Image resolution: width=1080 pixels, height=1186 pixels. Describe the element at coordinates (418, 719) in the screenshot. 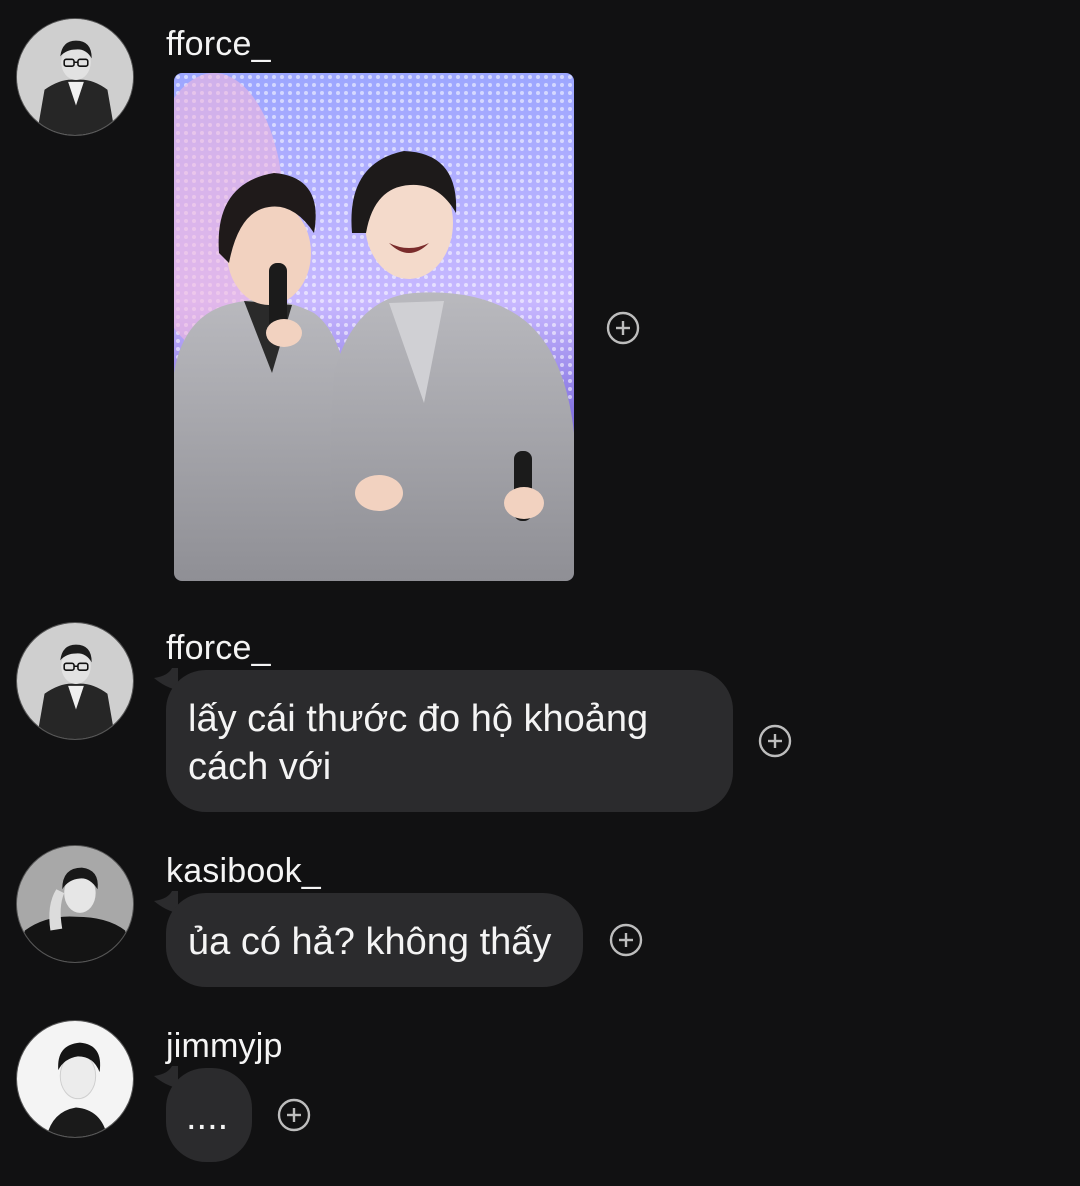

I see `message-line: lấy cái thước đo hộ khoảng` at that location.